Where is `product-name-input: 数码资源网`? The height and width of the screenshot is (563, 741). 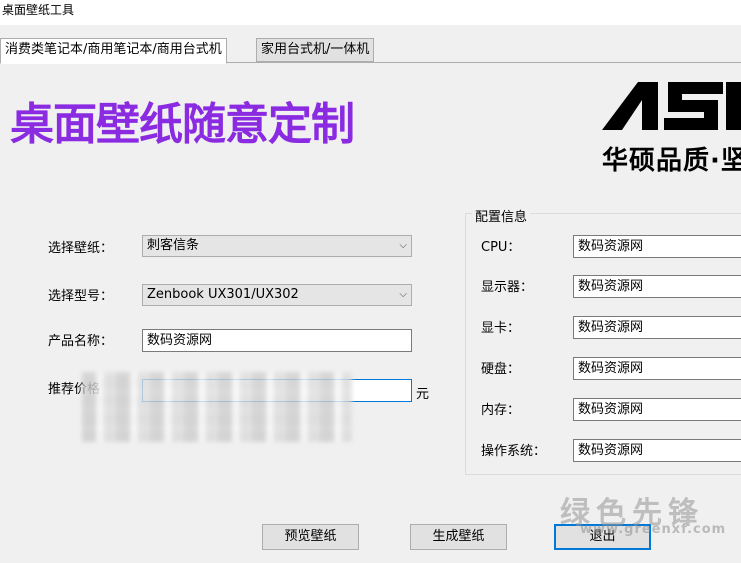
product-name-input: 数码资源网 is located at coordinates (277, 340).